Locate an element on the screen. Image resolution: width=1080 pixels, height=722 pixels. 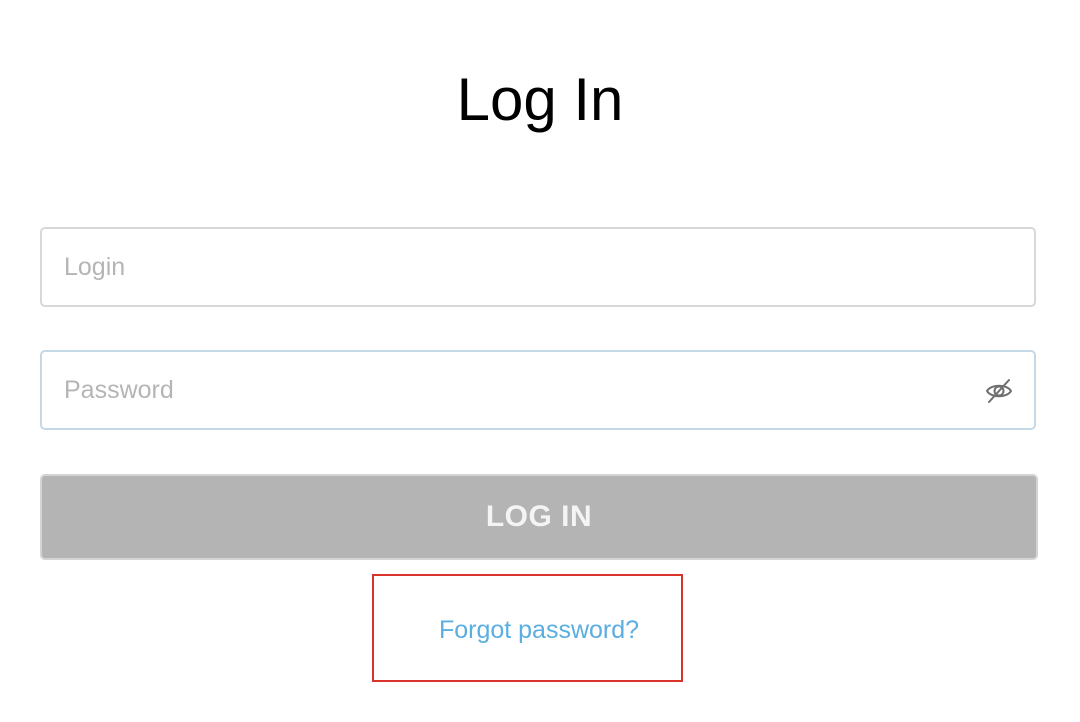
eye-slash-icon is located at coordinates (999, 391).